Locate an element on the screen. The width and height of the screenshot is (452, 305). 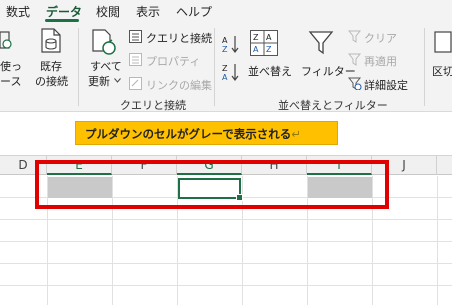
callout-text: プルダウンのセルがグレーで表示される is located at coordinates (188, 134).